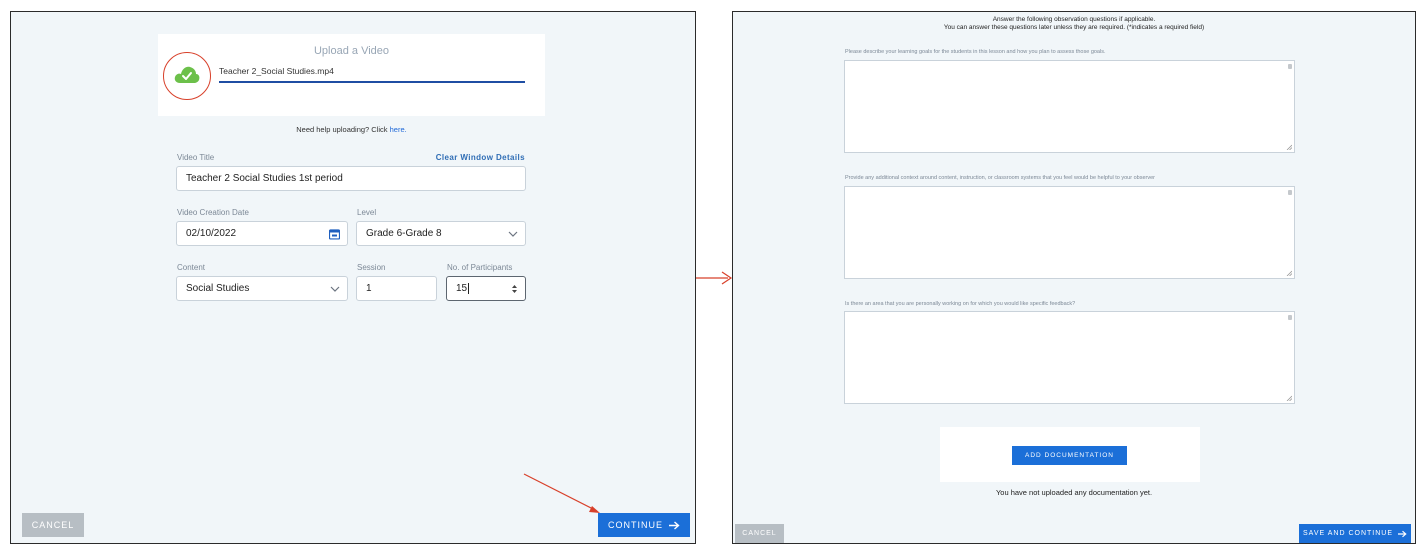 This screenshot has height=552, width=1424. I want to click on level-select: Grade 6-Grade 8, so click(441, 233).